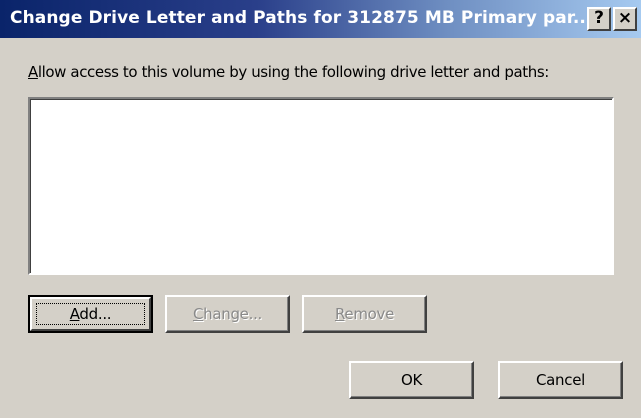  Describe the element at coordinates (339, 314) in the screenshot. I see `remove-access-key: R` at that location.